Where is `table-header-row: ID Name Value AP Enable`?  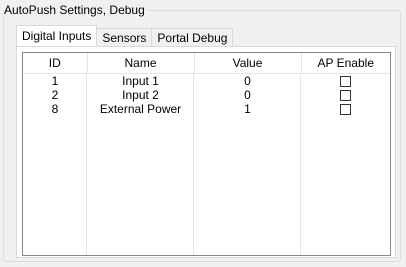 table-header-row: ID Name Value AP Enable is located at coordinates (206, 63).